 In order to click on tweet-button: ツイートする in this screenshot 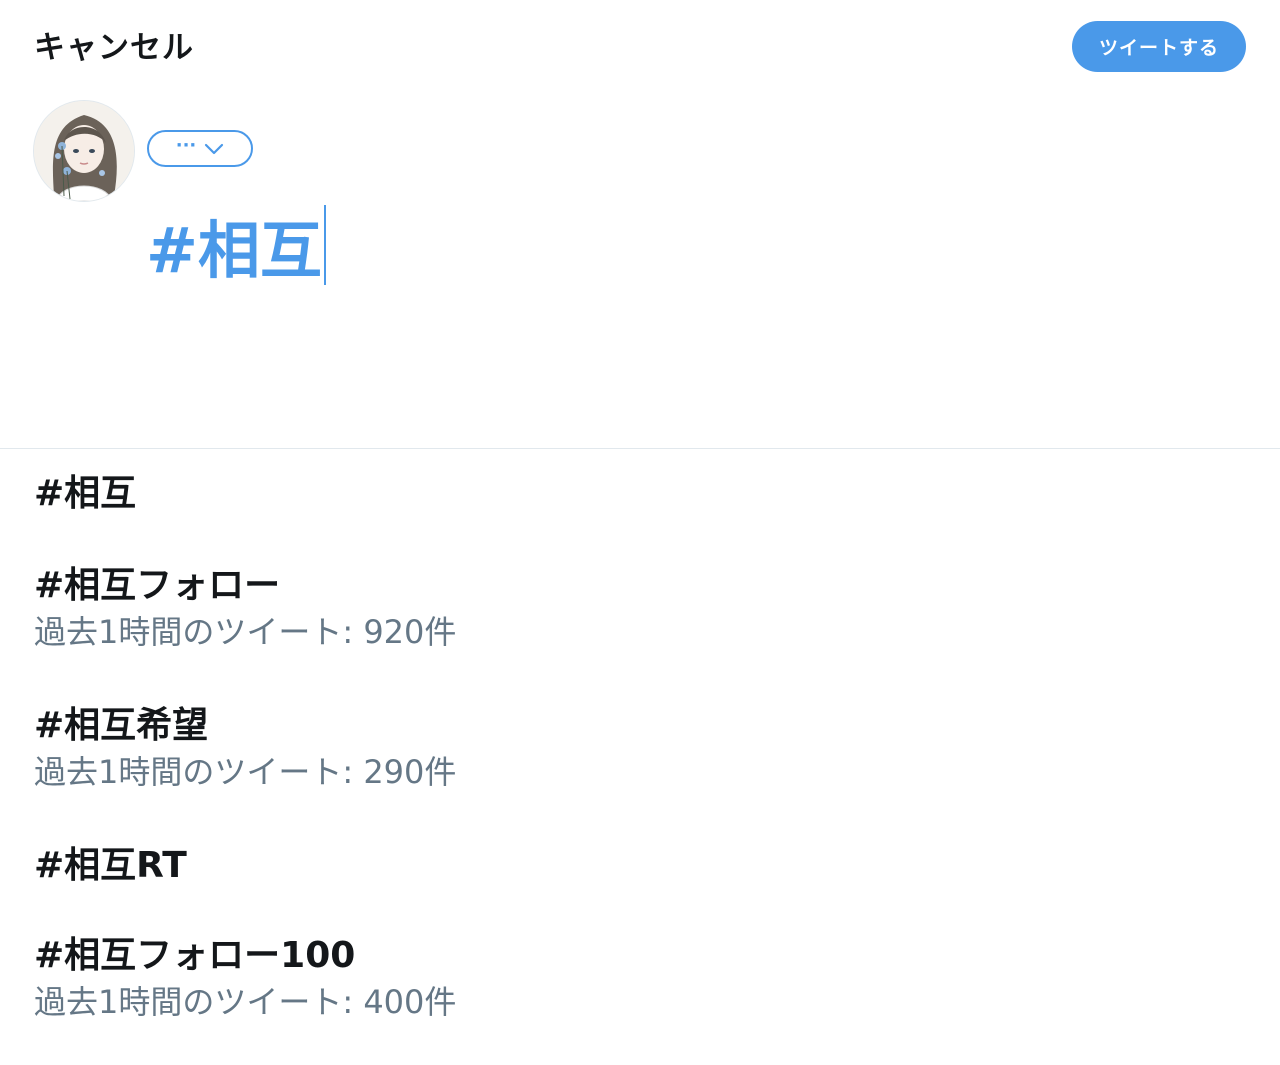, I will do `click(1159, 46)`.